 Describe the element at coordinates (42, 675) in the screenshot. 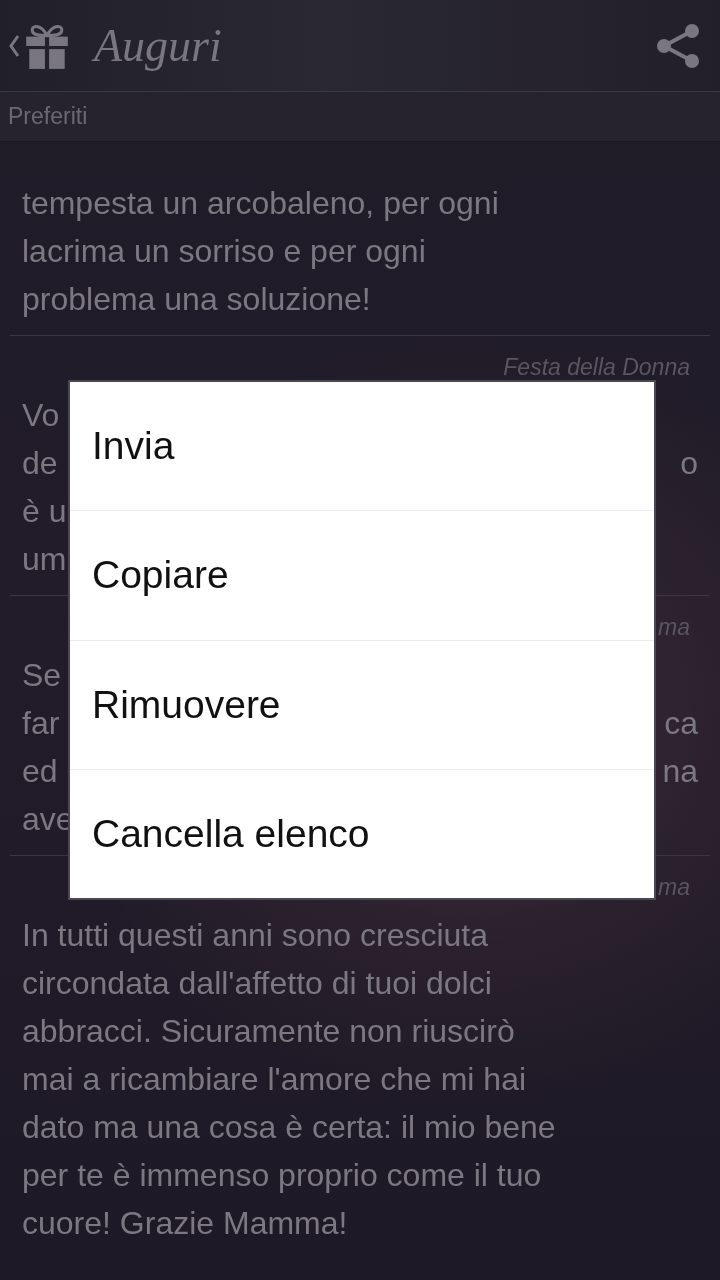

I see `message-text-fragment: Se` at that location.